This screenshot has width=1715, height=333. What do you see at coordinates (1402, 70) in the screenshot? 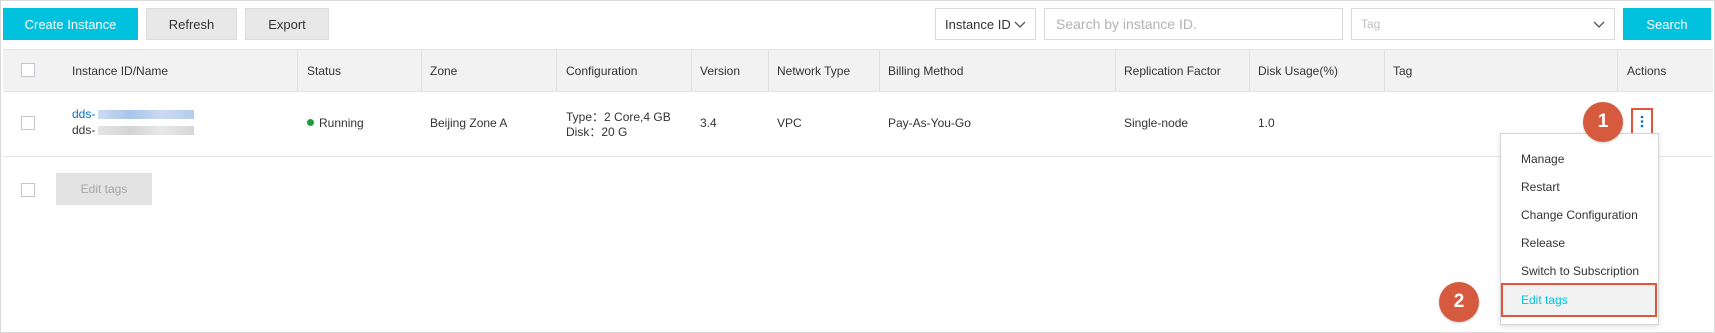
I see `column-header: Tag` at bounding box center [1402, 70].